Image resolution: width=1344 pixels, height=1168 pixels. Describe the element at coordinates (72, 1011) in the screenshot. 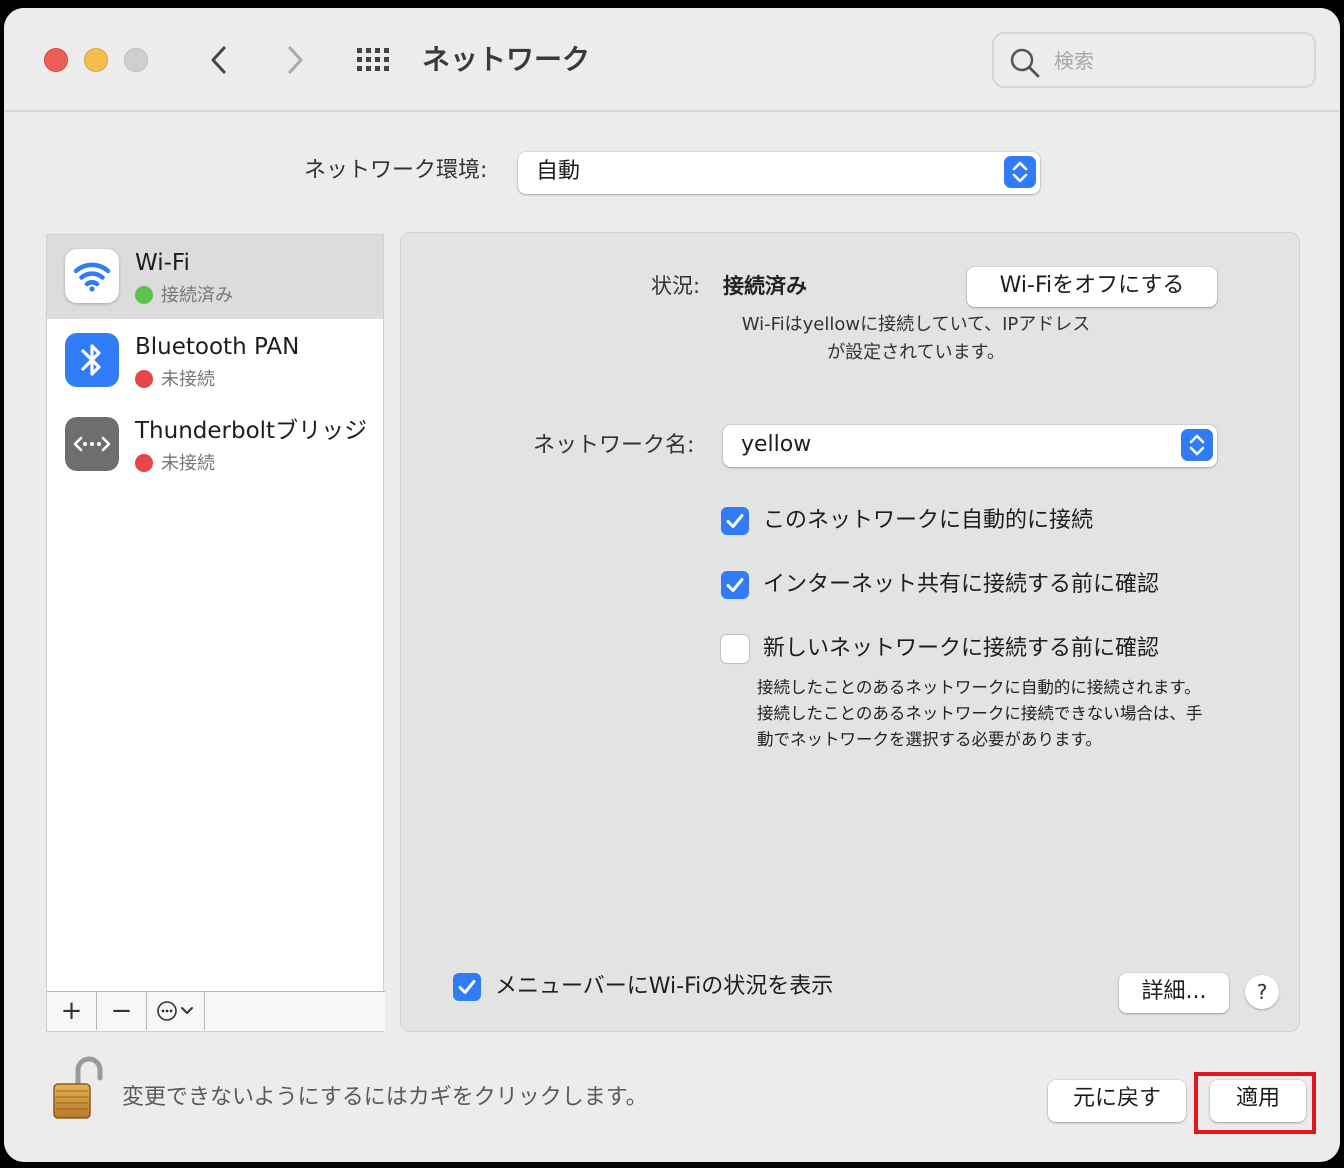

I see `add-service-button: +` at that location.